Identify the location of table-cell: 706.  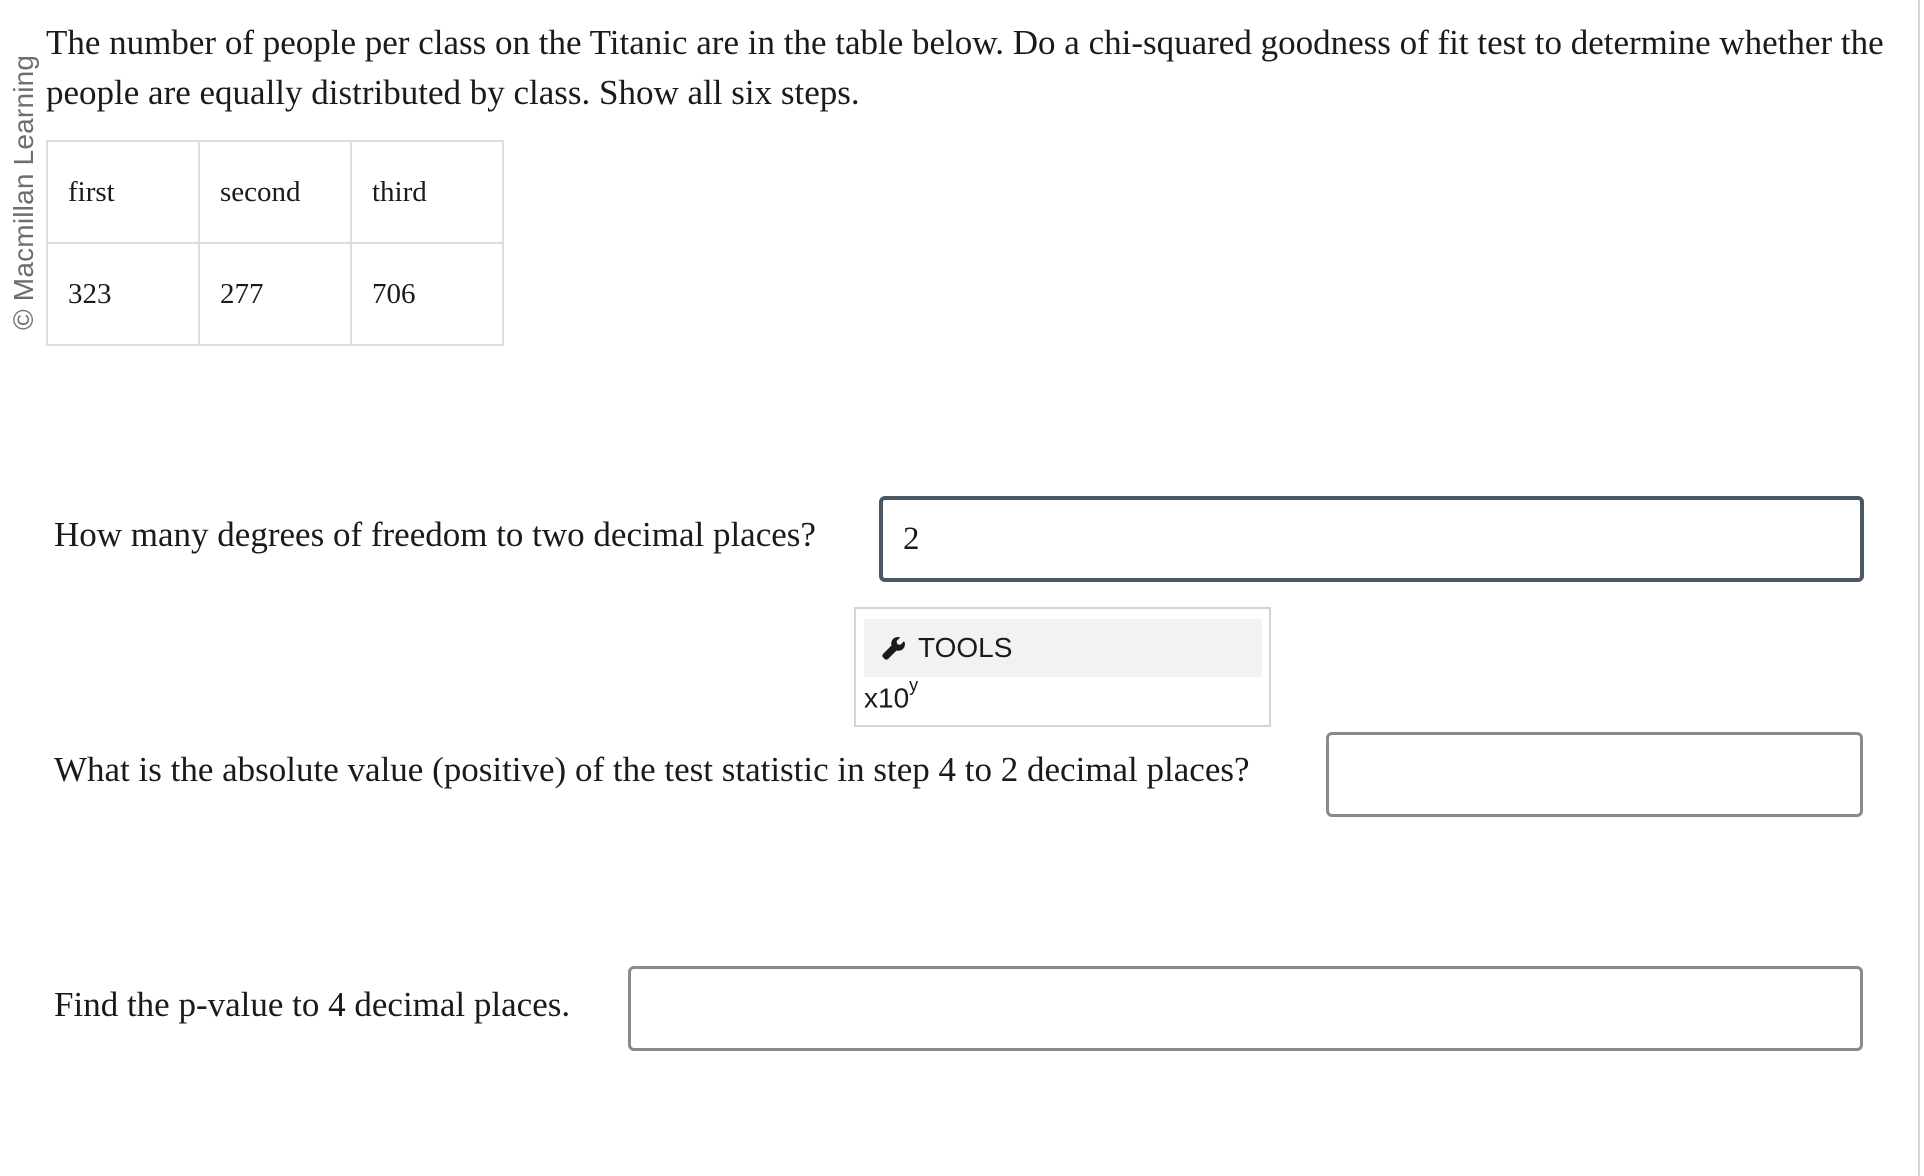
(427, 294).